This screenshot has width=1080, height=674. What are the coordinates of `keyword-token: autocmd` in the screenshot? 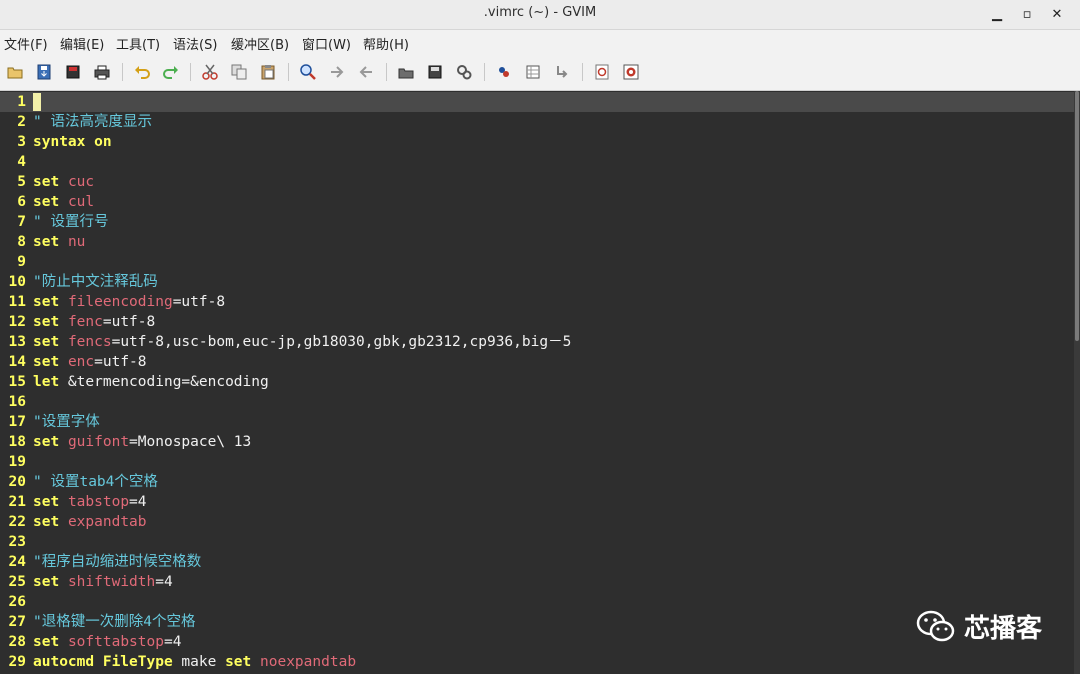 It's located at (64, 662).